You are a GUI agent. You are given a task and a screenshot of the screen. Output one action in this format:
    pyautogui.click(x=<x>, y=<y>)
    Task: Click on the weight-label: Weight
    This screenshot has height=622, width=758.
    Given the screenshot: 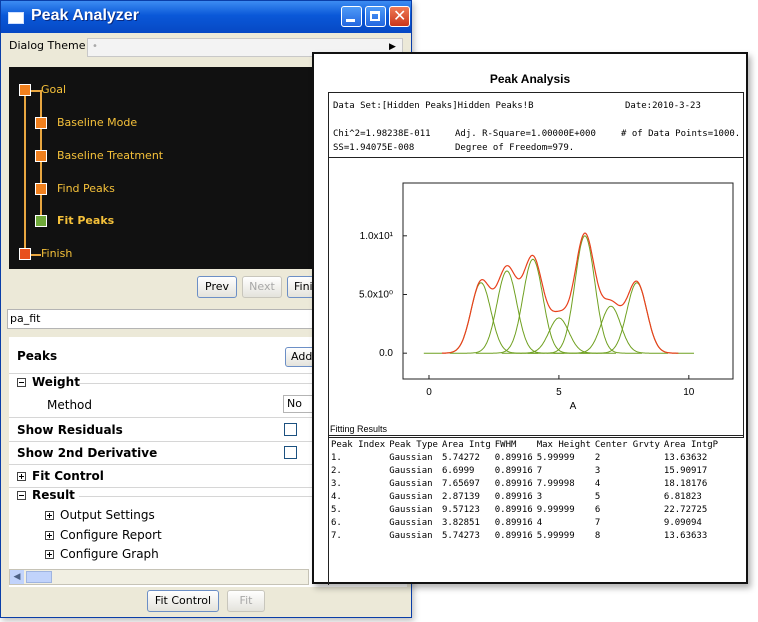 What is the action you would take?
    pyautogui.click(x=56, y=382)
    